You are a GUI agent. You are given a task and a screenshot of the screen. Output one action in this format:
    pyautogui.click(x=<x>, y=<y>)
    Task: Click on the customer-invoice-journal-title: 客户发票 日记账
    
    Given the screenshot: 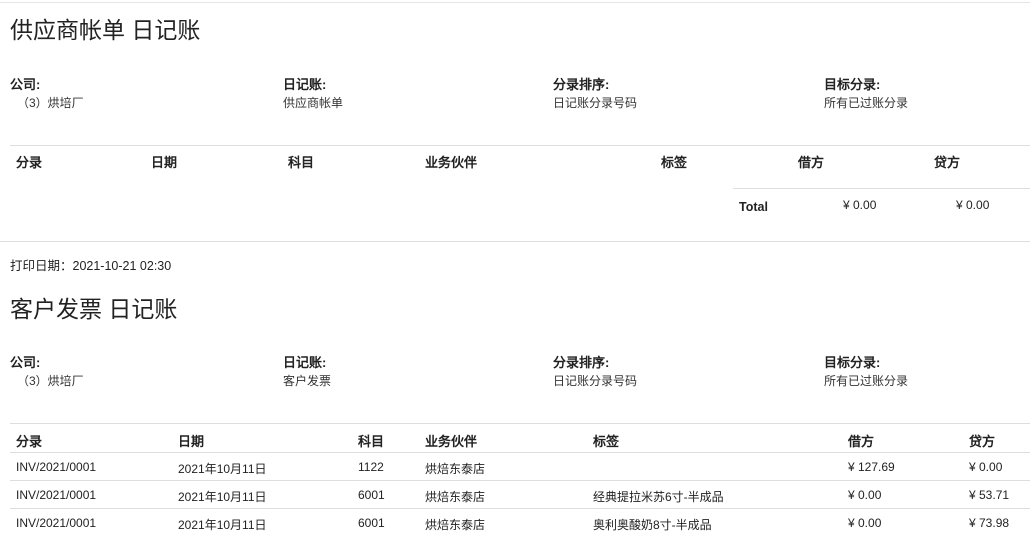 What is the action you would take?
    pyautogui.click(x=94, y=309)
    